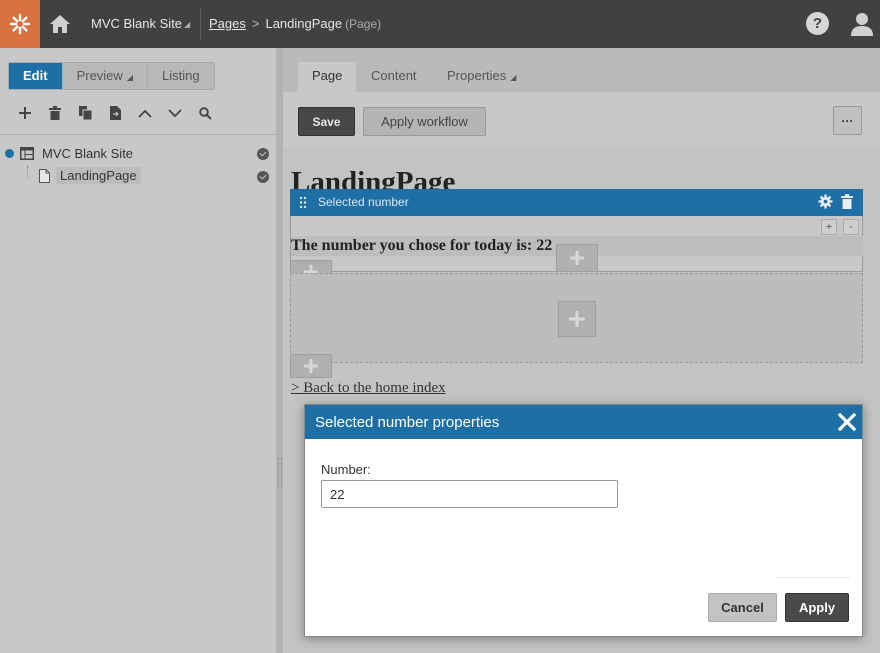 Image resolution: width=880 pixels, height=653 pixels. I want to click on widget-header: Selected number, so click(576, 202).